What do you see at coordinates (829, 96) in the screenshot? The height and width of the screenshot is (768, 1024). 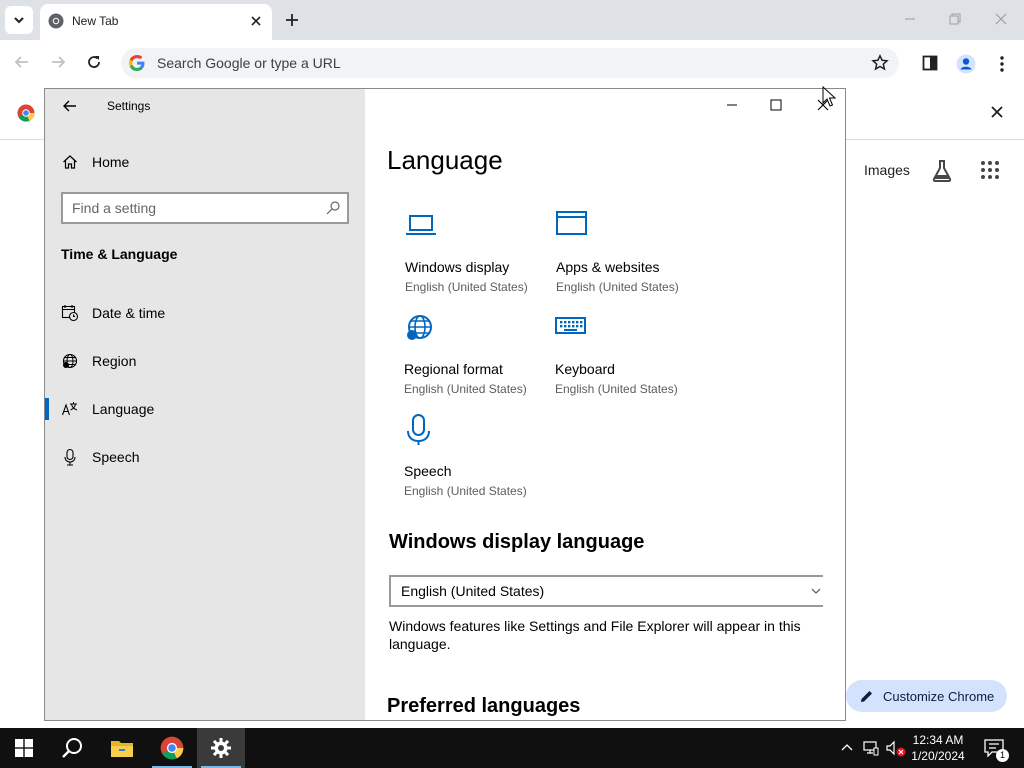 I see `mouse-cursor-icon` at bounding box center [829, 96].